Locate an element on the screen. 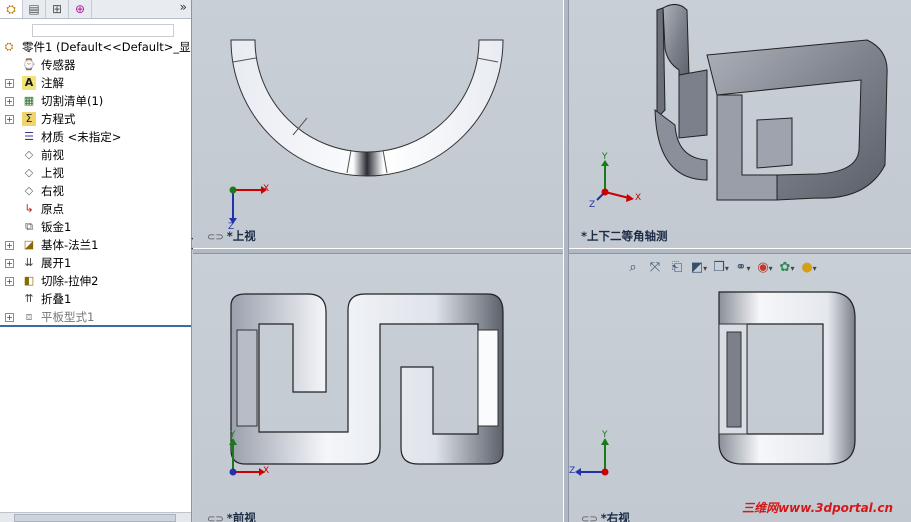  expand-panel-button: » is located at coordinates (183, 7).